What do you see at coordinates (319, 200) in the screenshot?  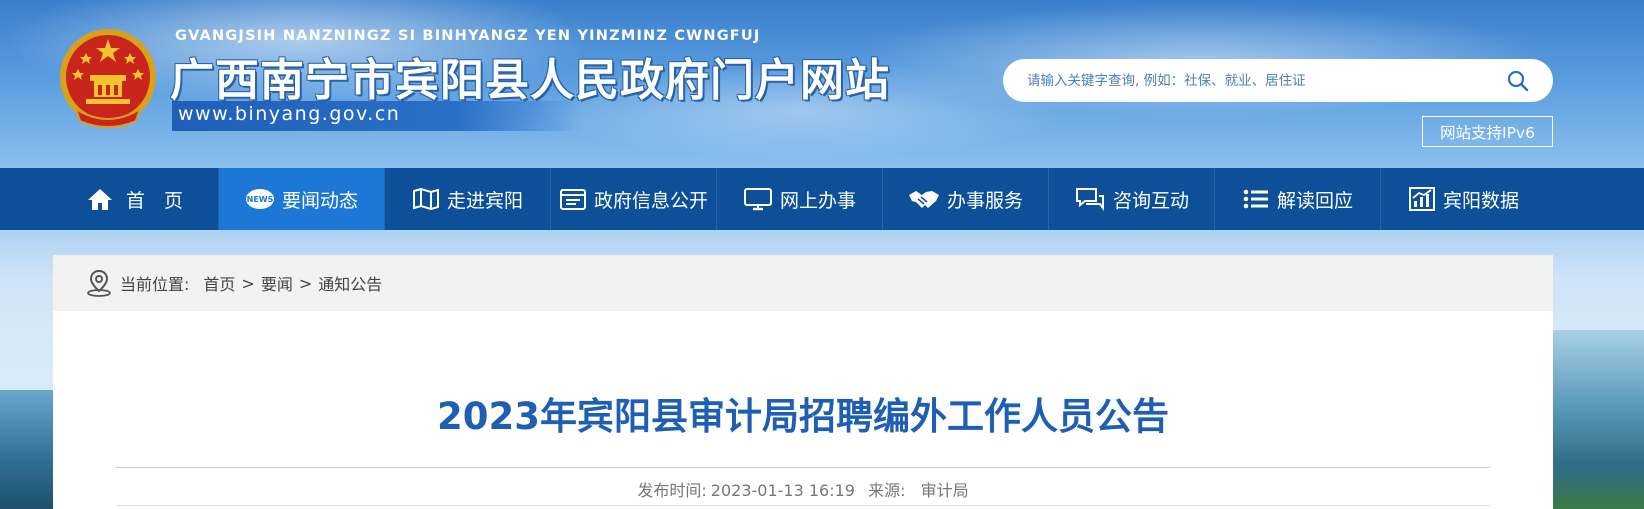 I see `nav-label: 要闻动态` at bounding box center [319, 200].